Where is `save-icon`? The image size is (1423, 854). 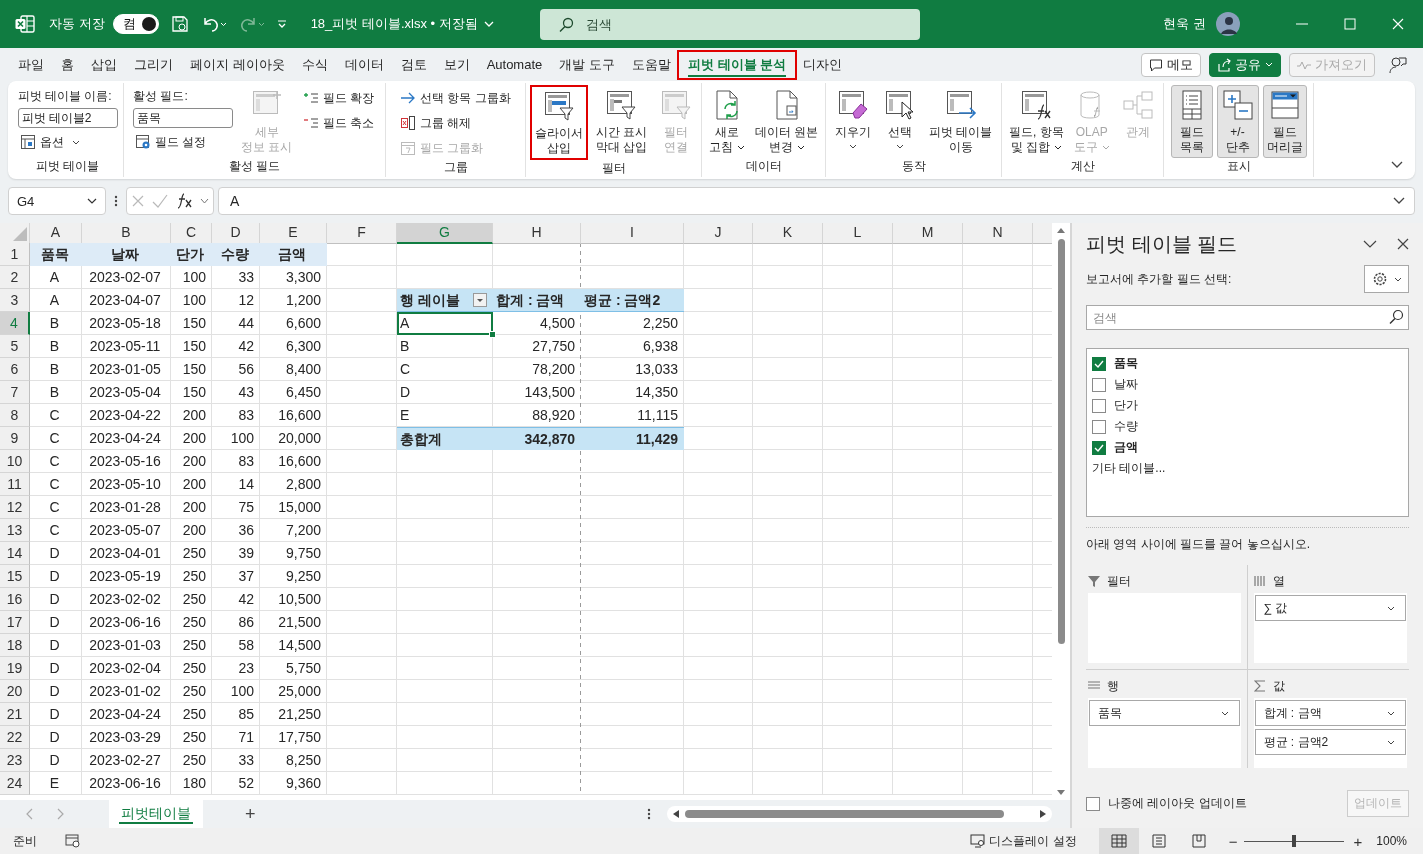
save-icon is located at coordinates (179, 24).